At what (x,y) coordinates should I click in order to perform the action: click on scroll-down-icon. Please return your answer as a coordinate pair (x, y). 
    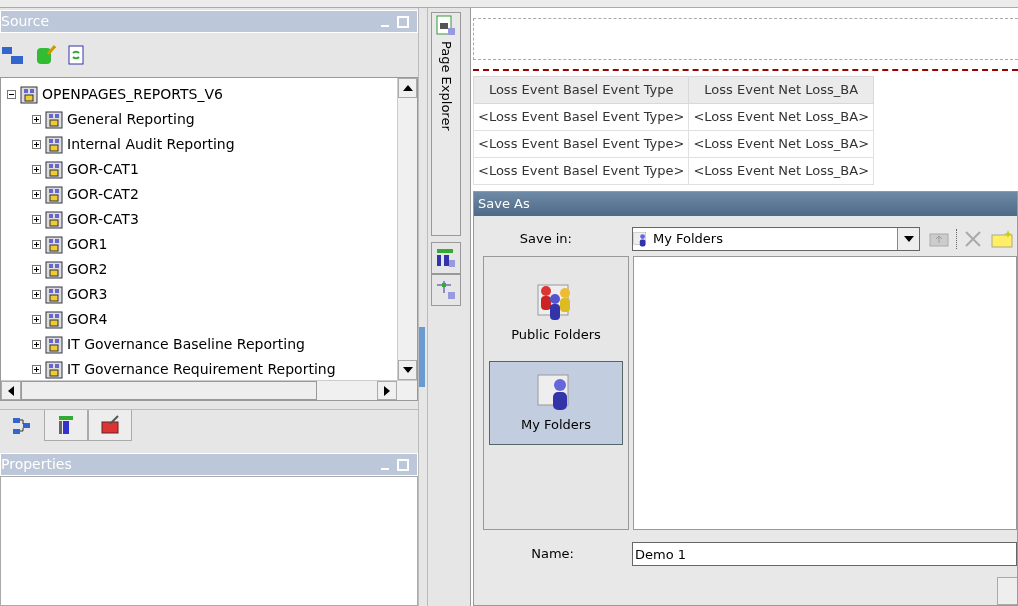
    Looking at the image, I should click on (407, 370).